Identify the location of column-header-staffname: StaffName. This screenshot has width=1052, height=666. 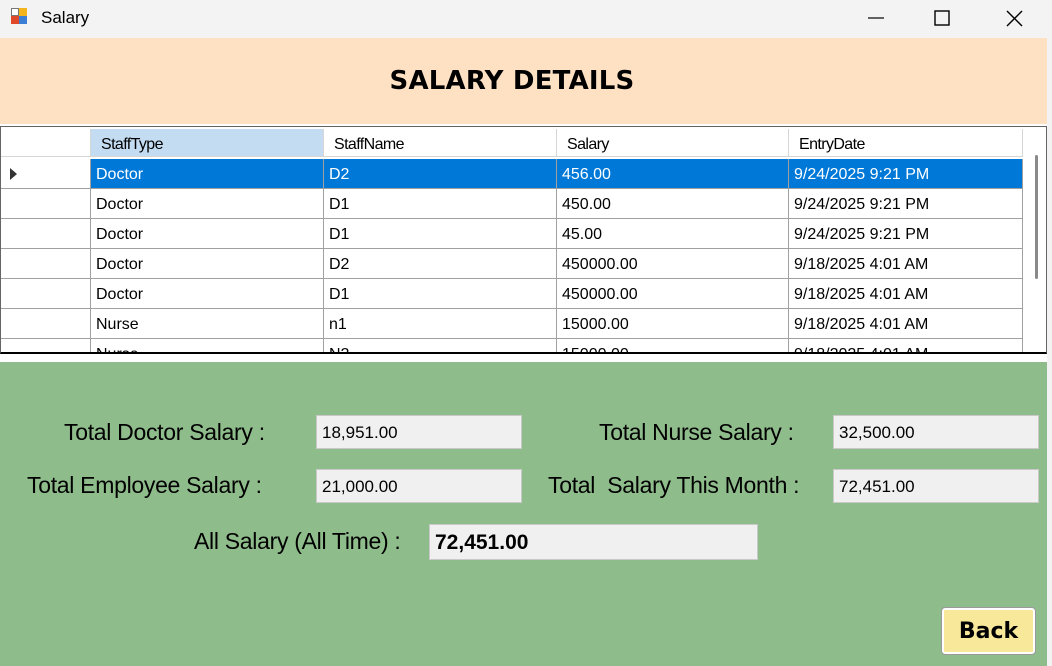
(440, 143).